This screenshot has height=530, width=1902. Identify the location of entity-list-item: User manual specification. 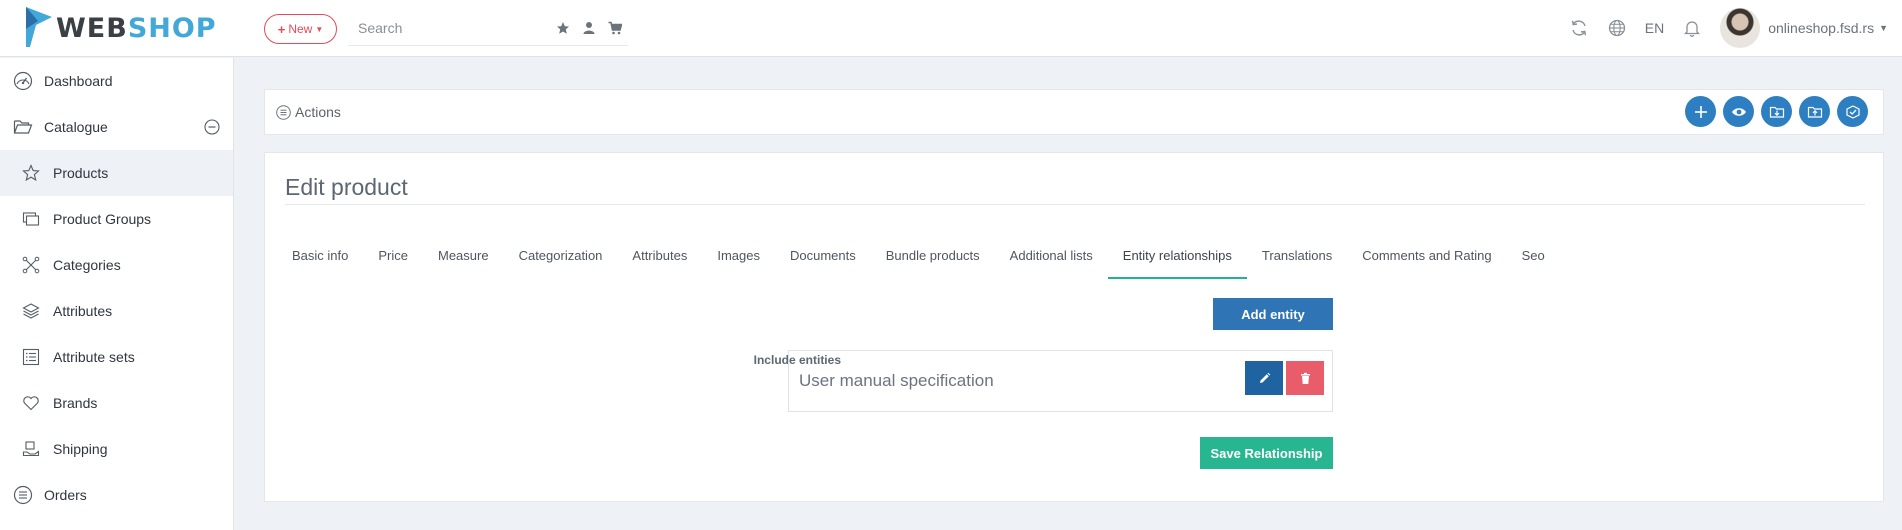
(1060, 381).